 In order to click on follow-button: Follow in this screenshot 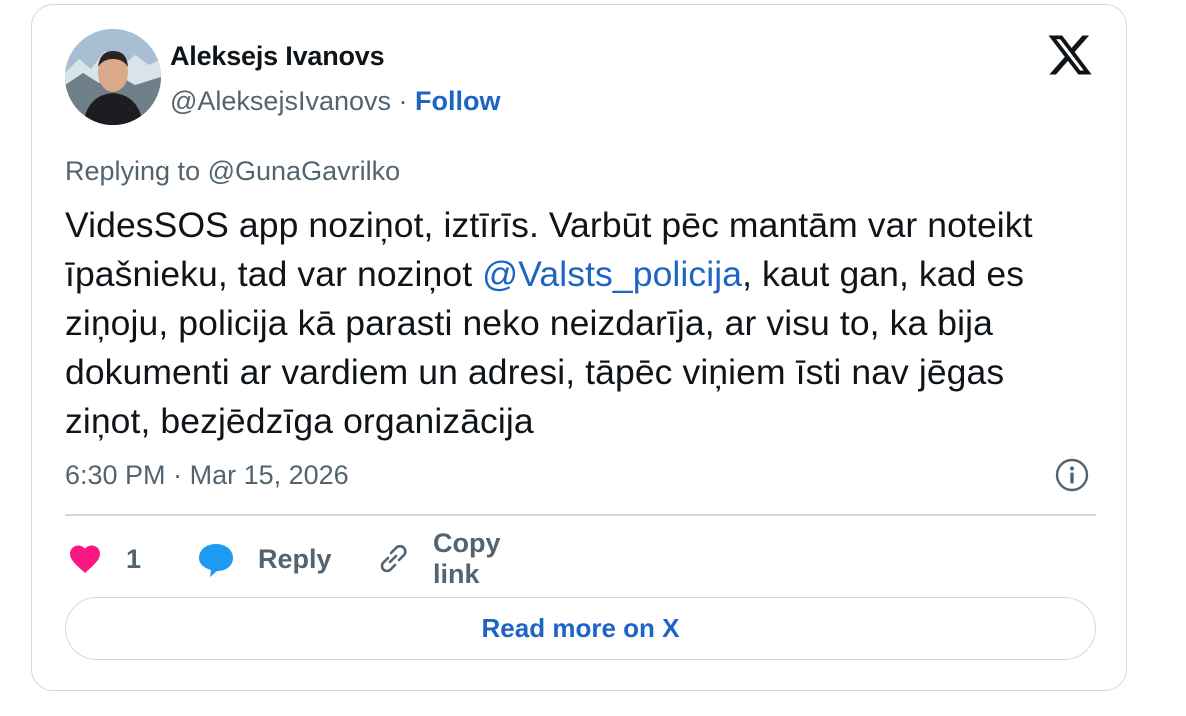, I will do `click(457, 101)`.